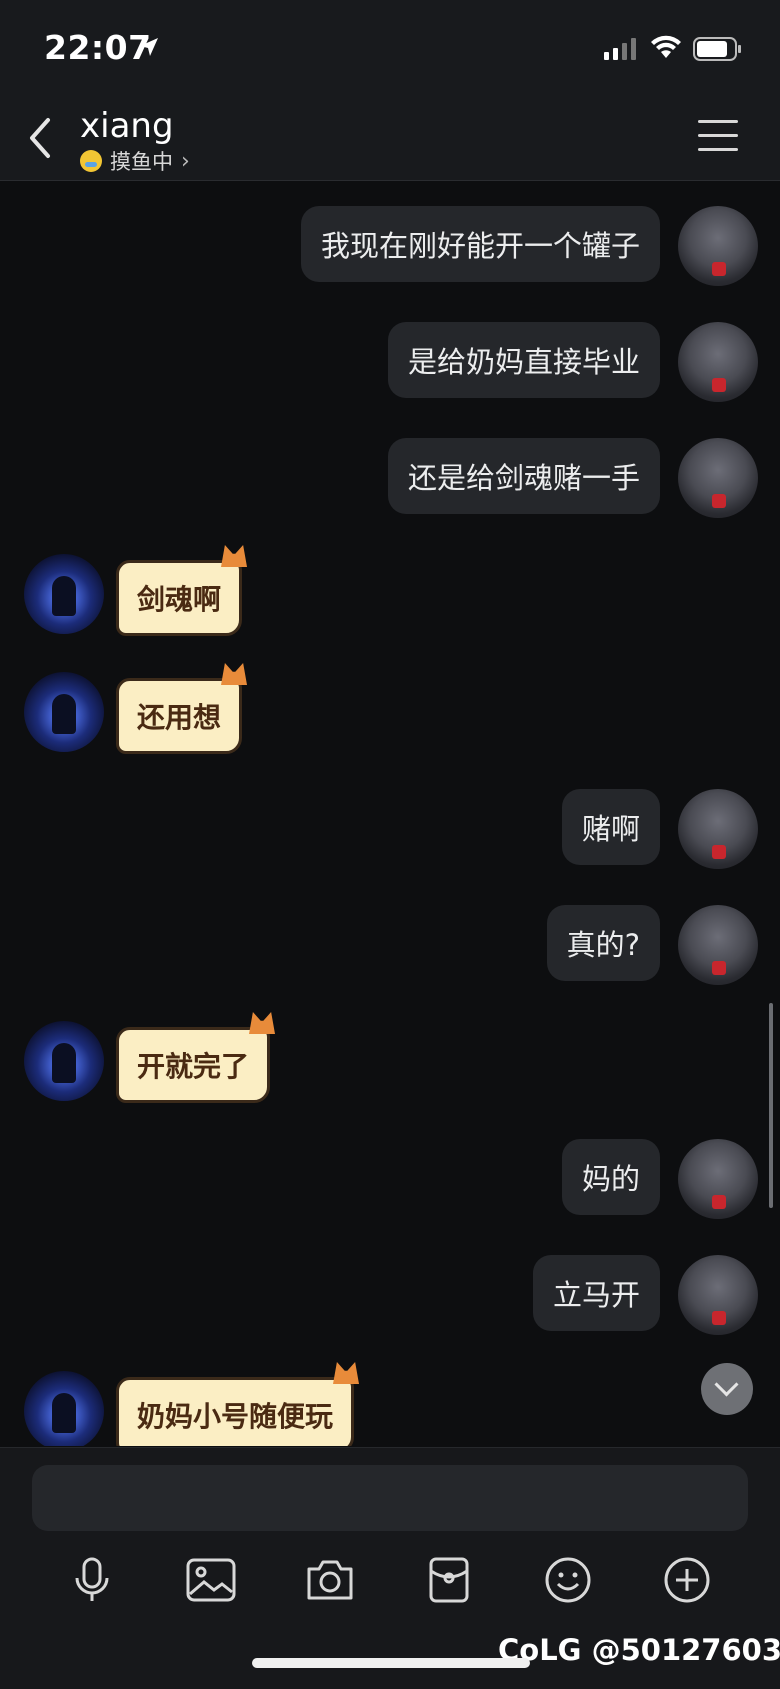 Image resolution: width=780 pixels, height=1689 pixels. Describe the element at coordinates (179, 599) in the screenshot. I see `sticker-text: 剑魂啊` at that location.